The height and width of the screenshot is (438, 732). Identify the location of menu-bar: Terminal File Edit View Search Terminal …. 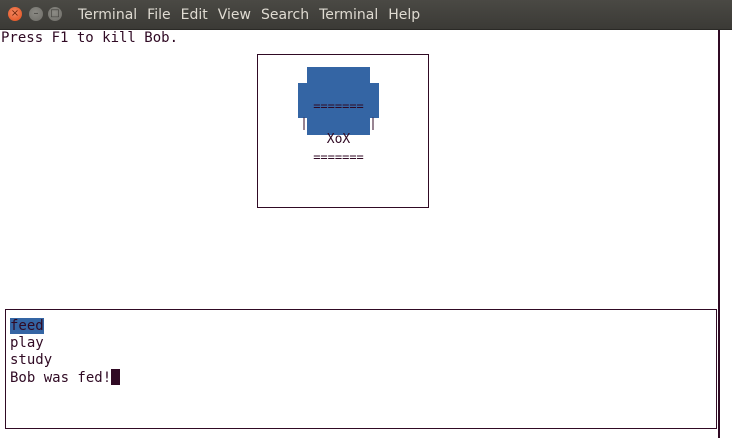
(254, 14).